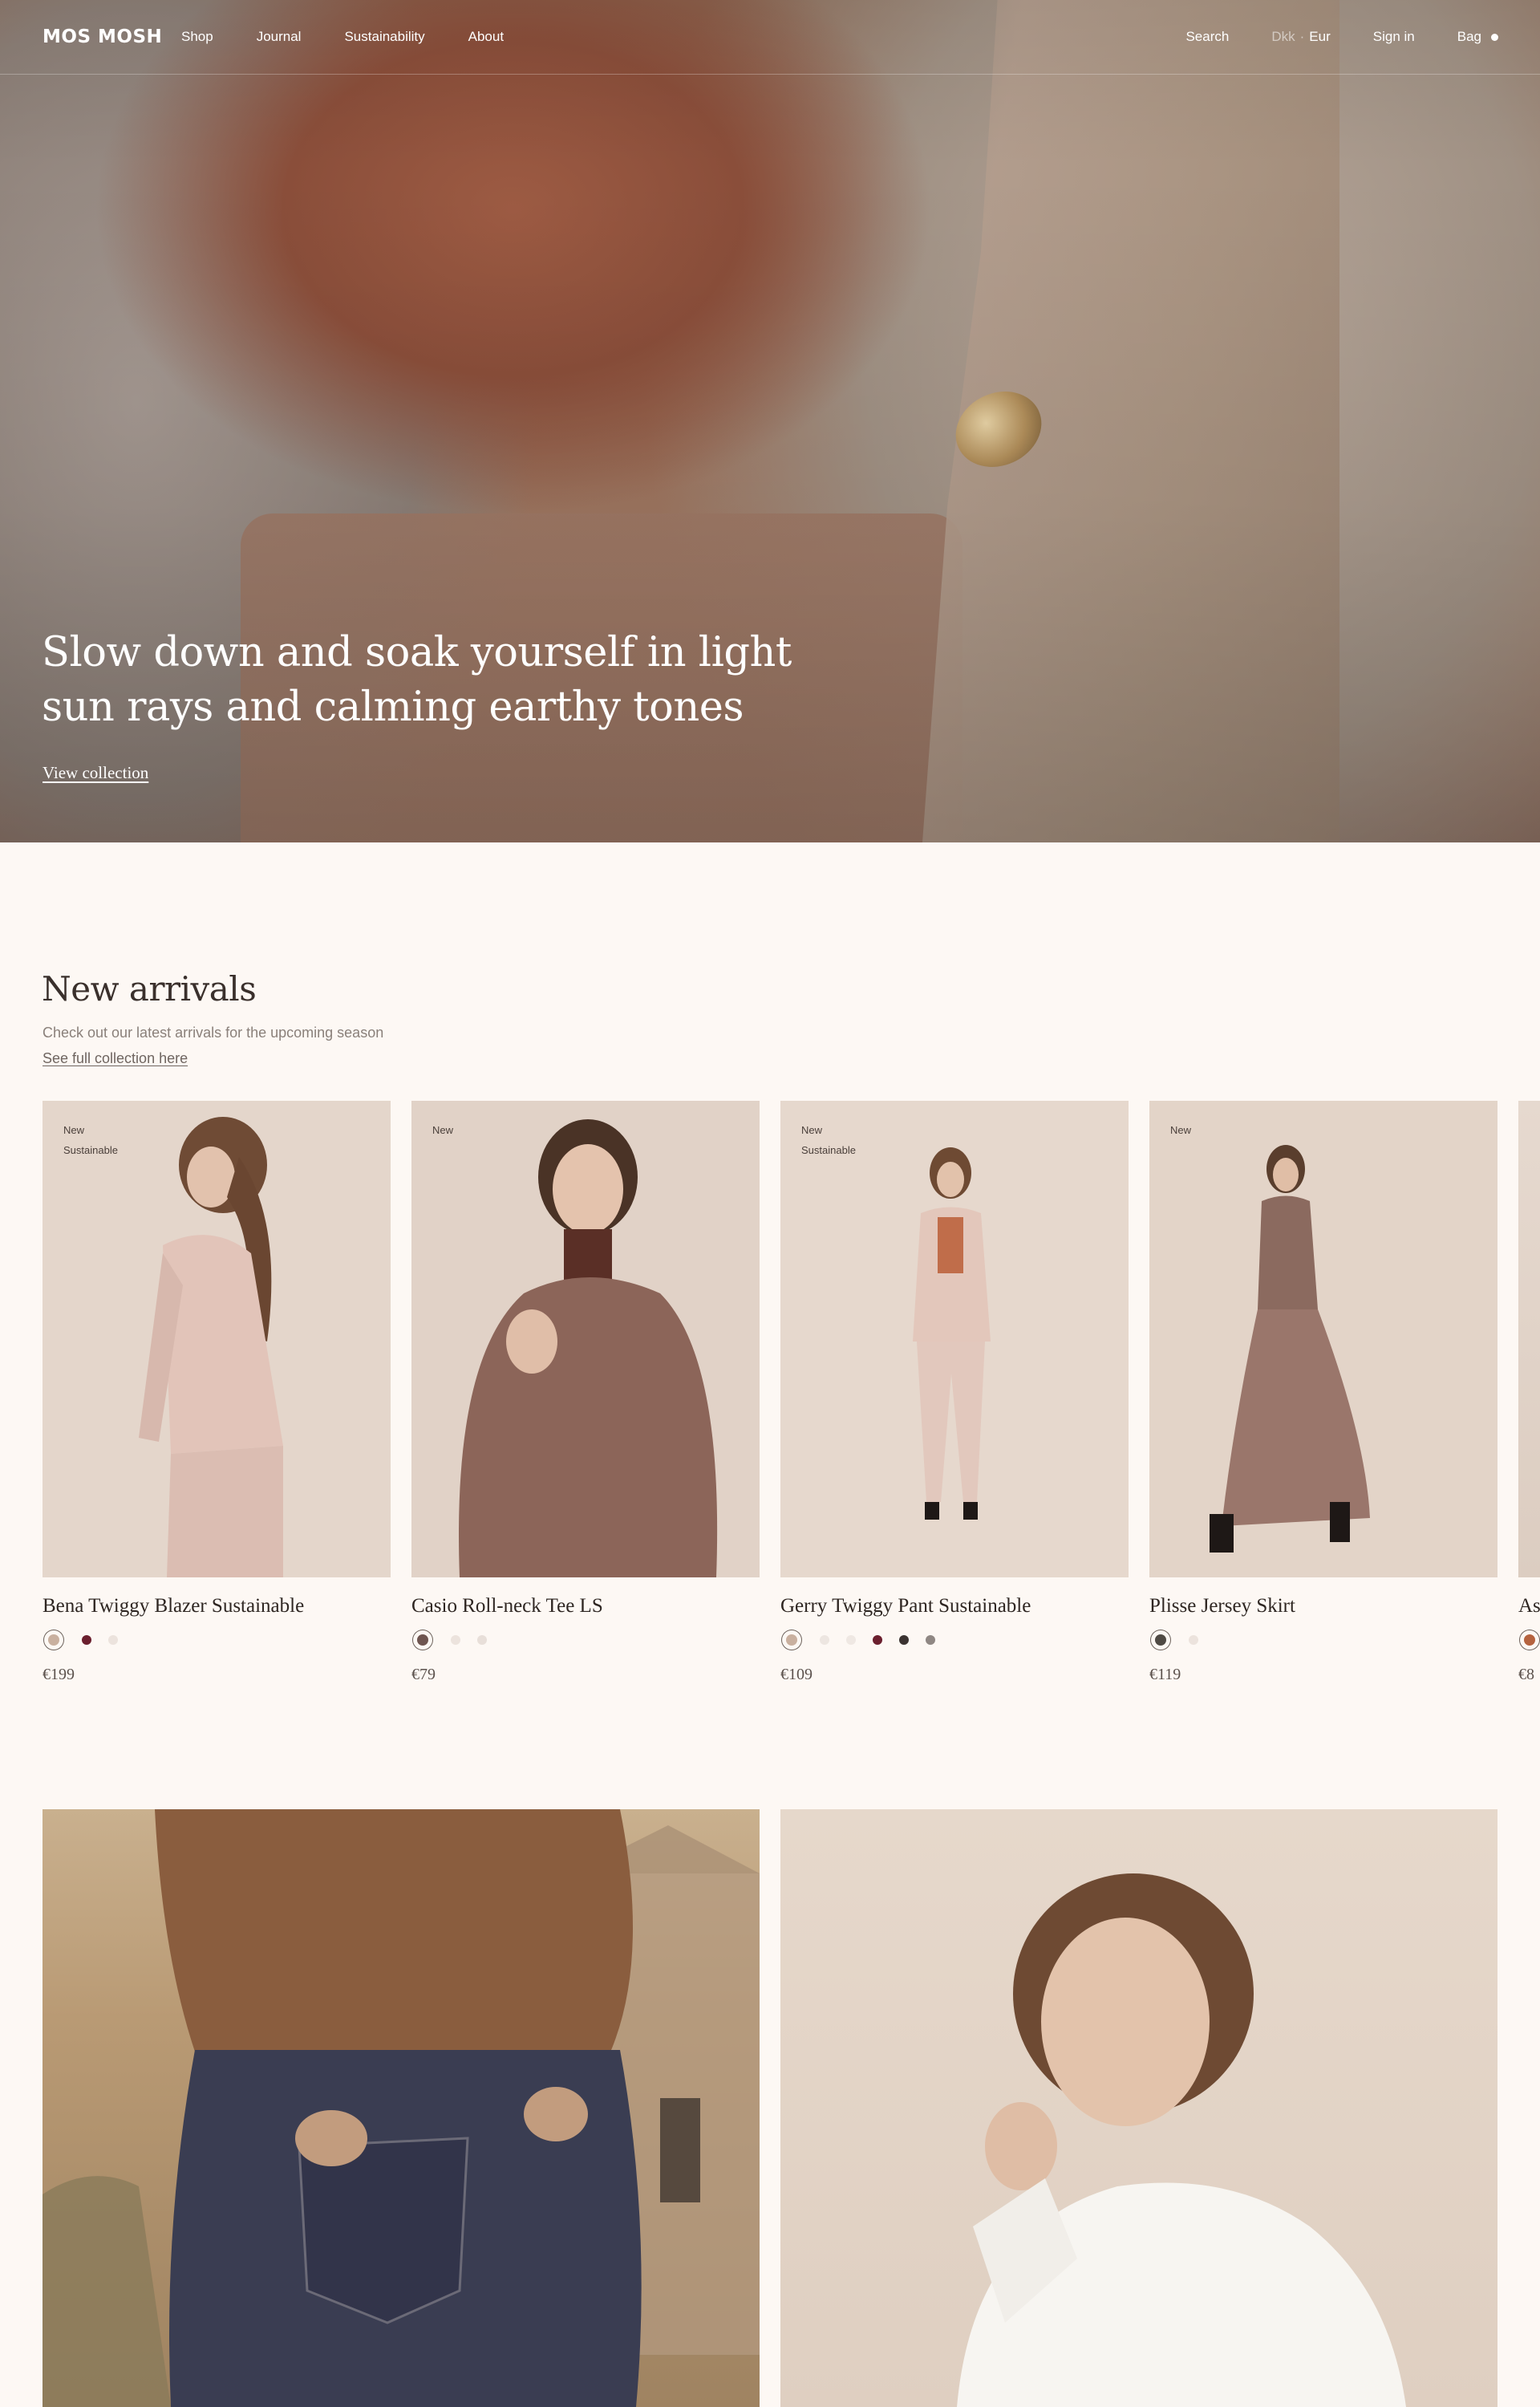  What do you see at coordinates (1323, 1607) in the screenshot?
I see `product-name: Plisse Jersey Skirt` at bounding box center [1323, 1607].